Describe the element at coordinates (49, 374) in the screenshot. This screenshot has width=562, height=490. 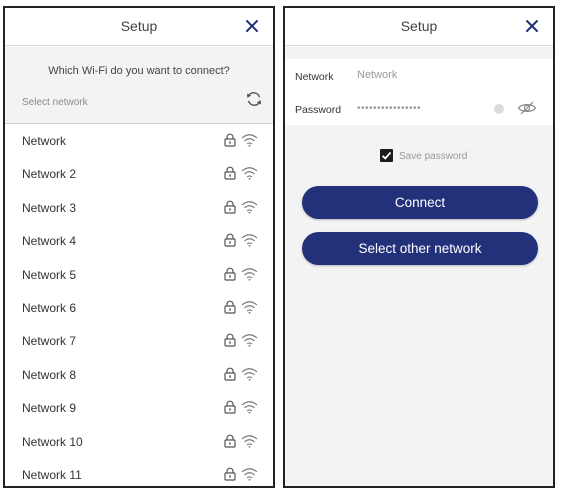
I see `network-name: Network 8` at that location.